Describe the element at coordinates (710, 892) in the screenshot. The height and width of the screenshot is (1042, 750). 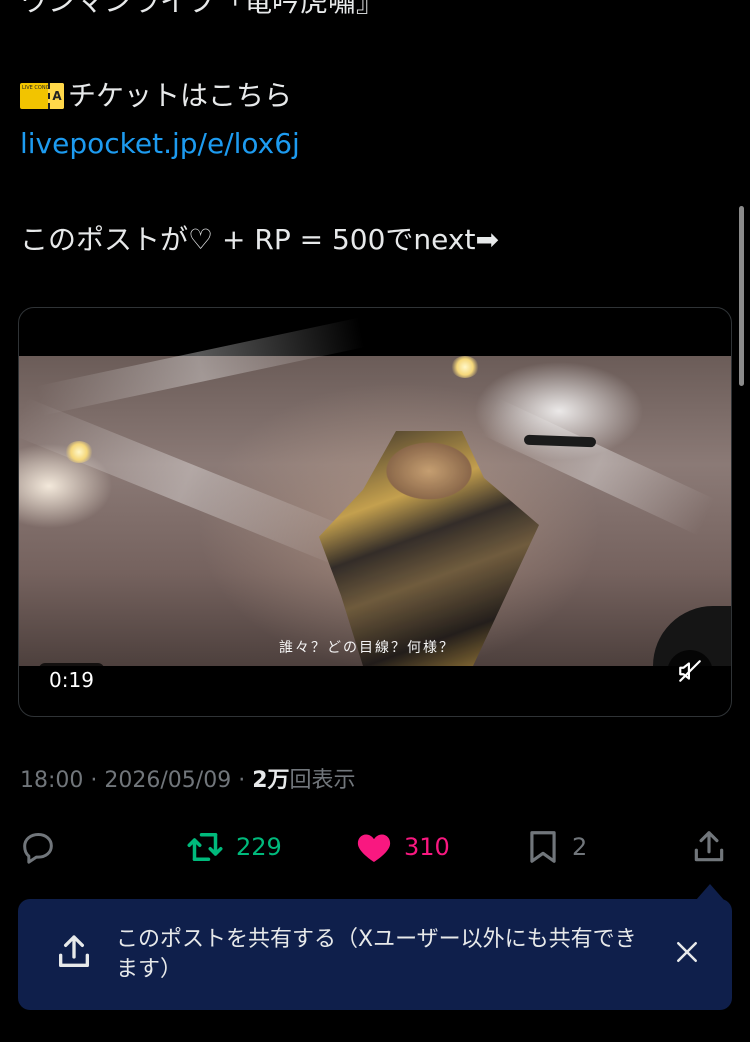
I see `toast-arrow` at that location.